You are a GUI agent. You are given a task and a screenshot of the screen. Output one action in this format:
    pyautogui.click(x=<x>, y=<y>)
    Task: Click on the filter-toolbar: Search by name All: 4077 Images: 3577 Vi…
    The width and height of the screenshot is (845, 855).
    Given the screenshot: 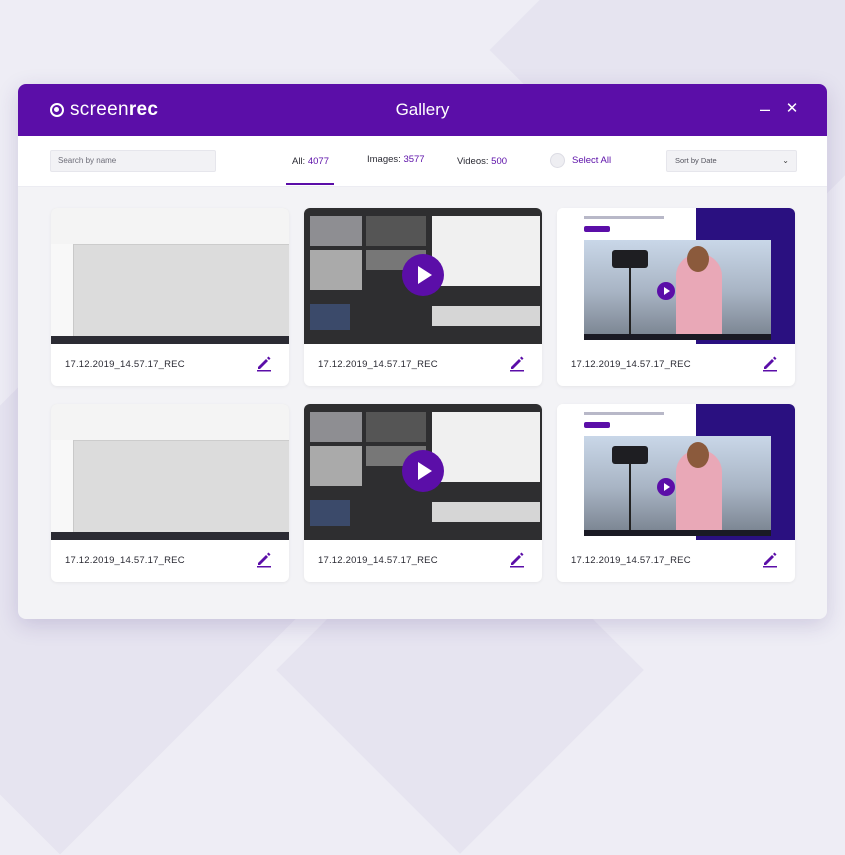 What is the action you would take?
    pyautogui.click(x=422, y=161)
    